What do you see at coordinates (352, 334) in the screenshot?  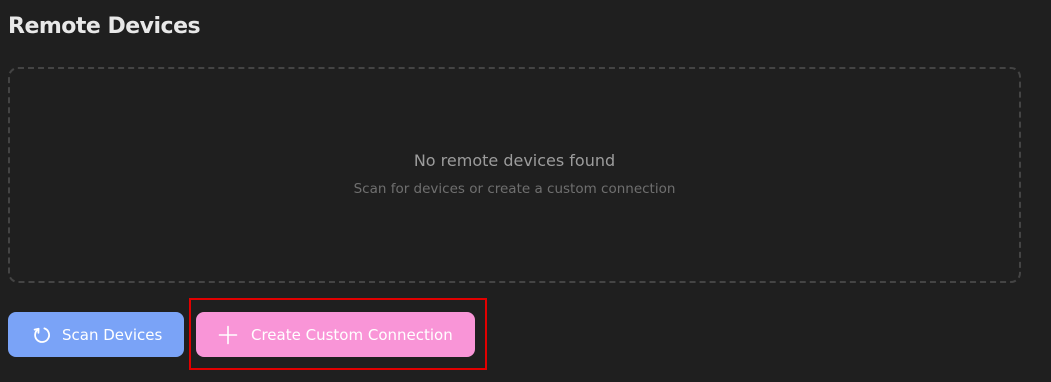 I see `create-custom-connection-label: Create Custom Connection` at bounding box center [352, 334].